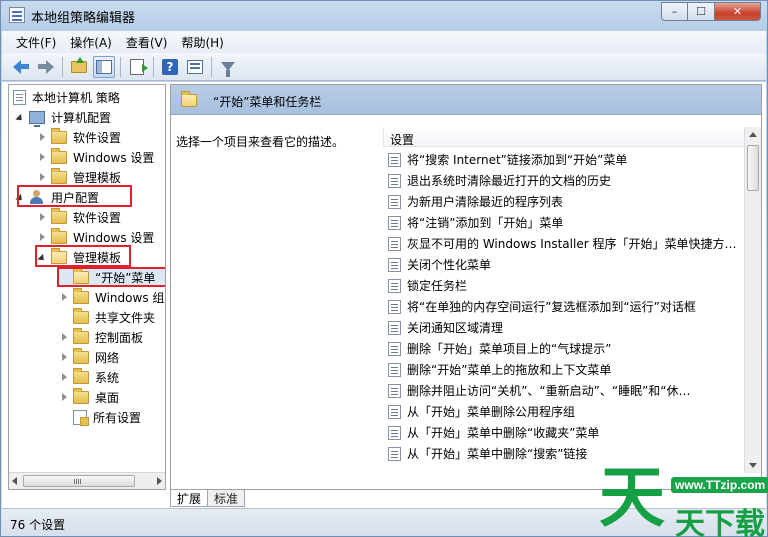 This screenshot has width=768, height=537. Describe the element at coordinates (37, 118) in the screenshot. I see `computer-icon` at that location.